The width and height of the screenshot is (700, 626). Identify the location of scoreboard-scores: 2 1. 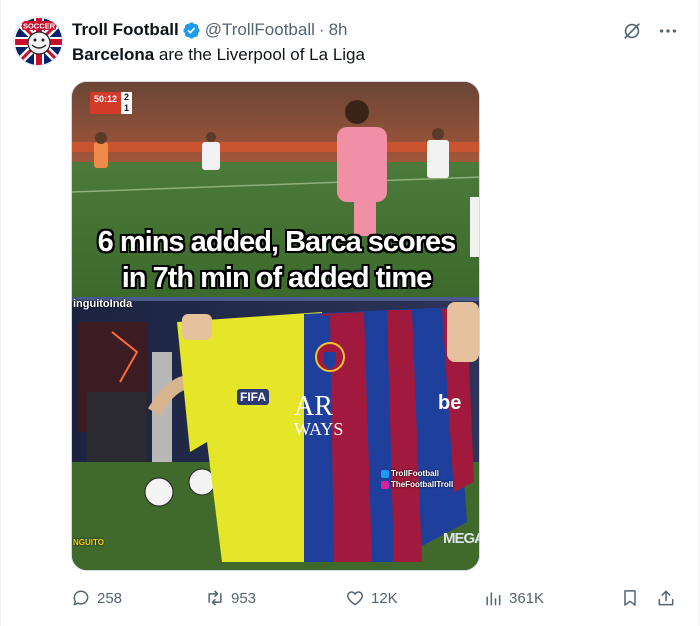
(127, 103).